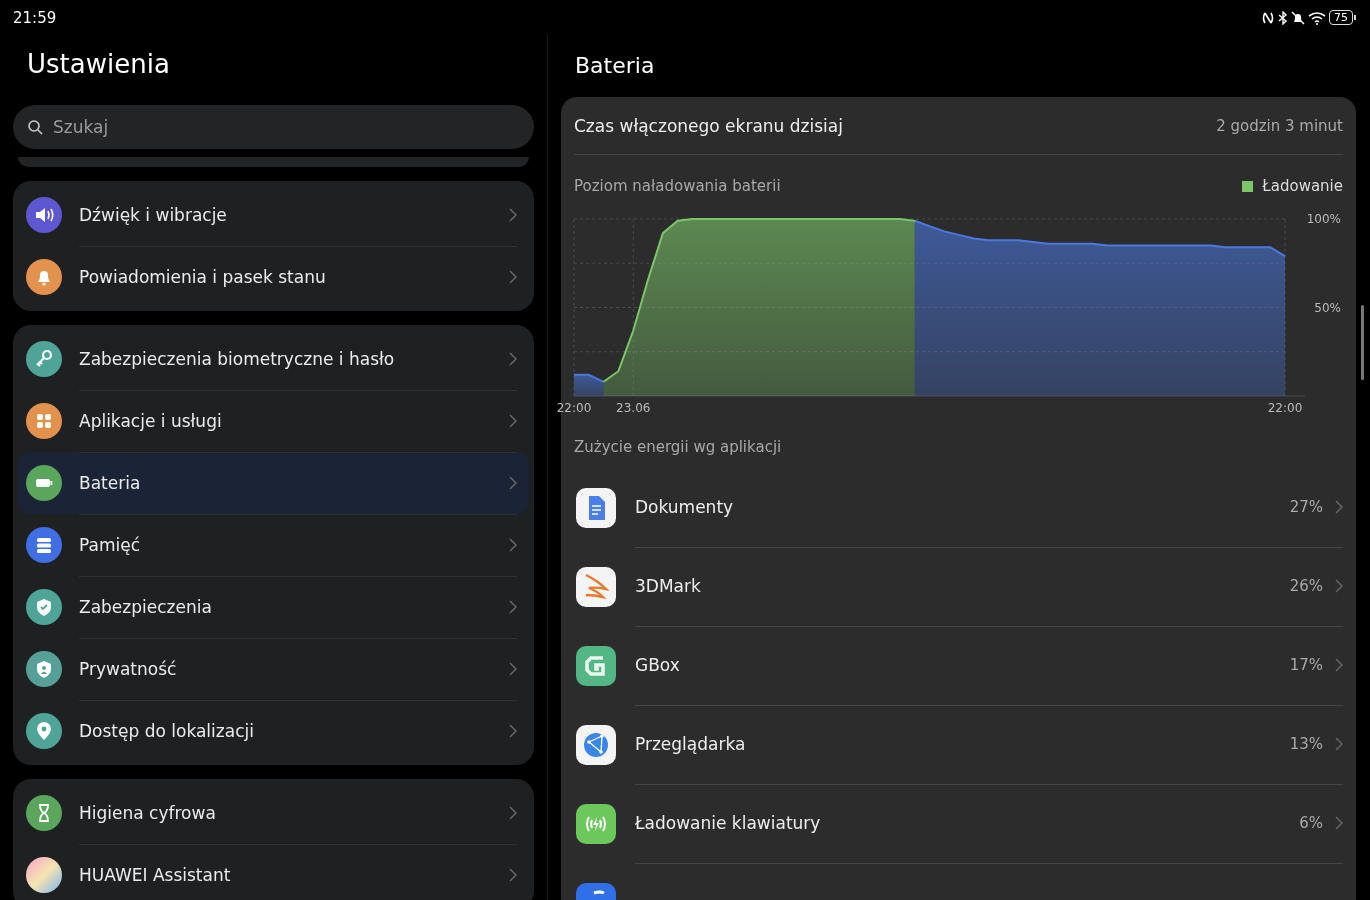  I want to click on location-icon, so click(44, 731).